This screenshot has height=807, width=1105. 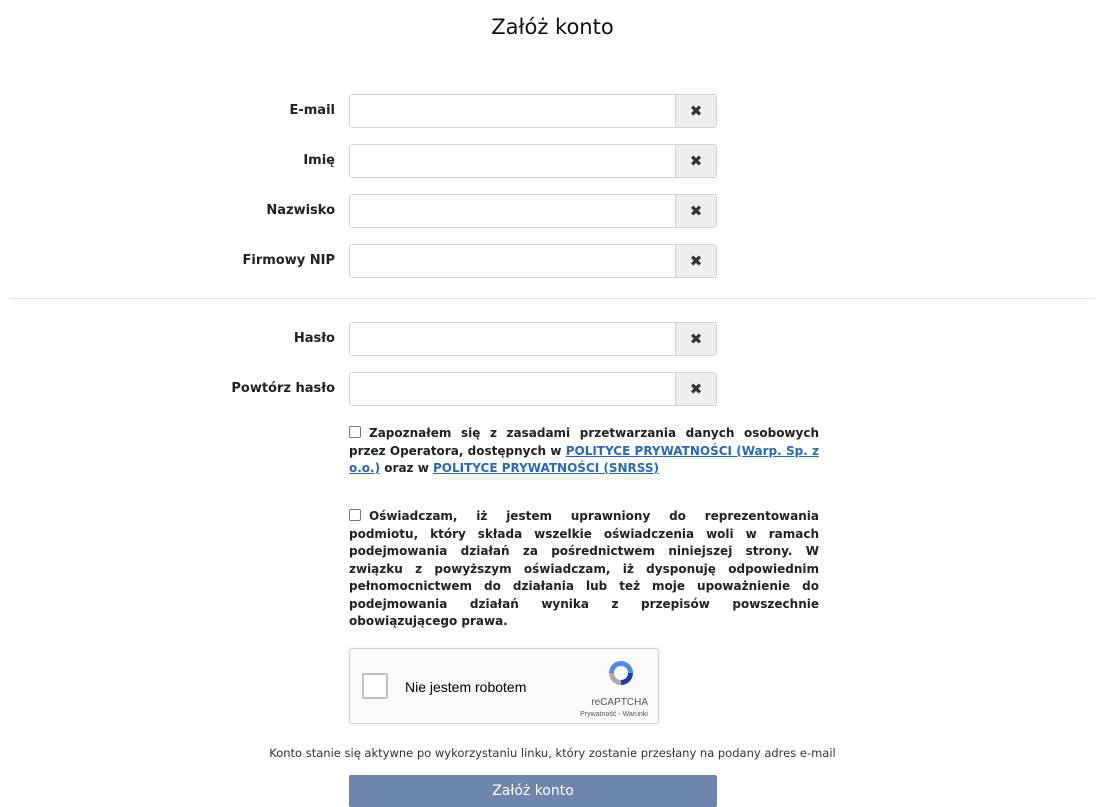 What do you see at coordinates (355, 515) in the screenshot?
I see `authority-consent-checkbox` at bounding box center [355, 515].